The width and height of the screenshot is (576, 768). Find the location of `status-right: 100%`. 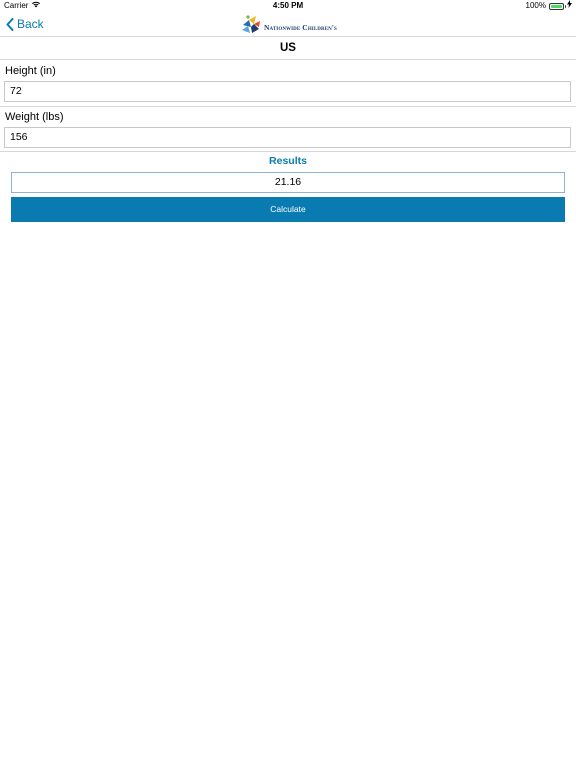

status-right: 100% is located at coordinates (549, 6).